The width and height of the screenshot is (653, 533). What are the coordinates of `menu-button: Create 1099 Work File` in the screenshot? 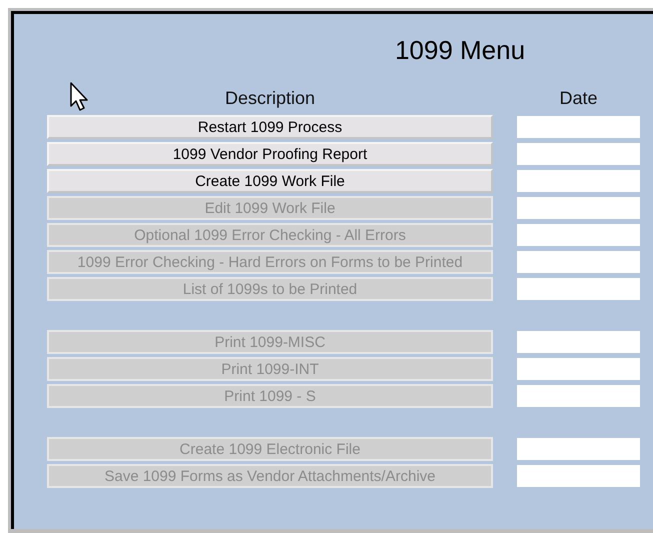 It's located at (270, 181).